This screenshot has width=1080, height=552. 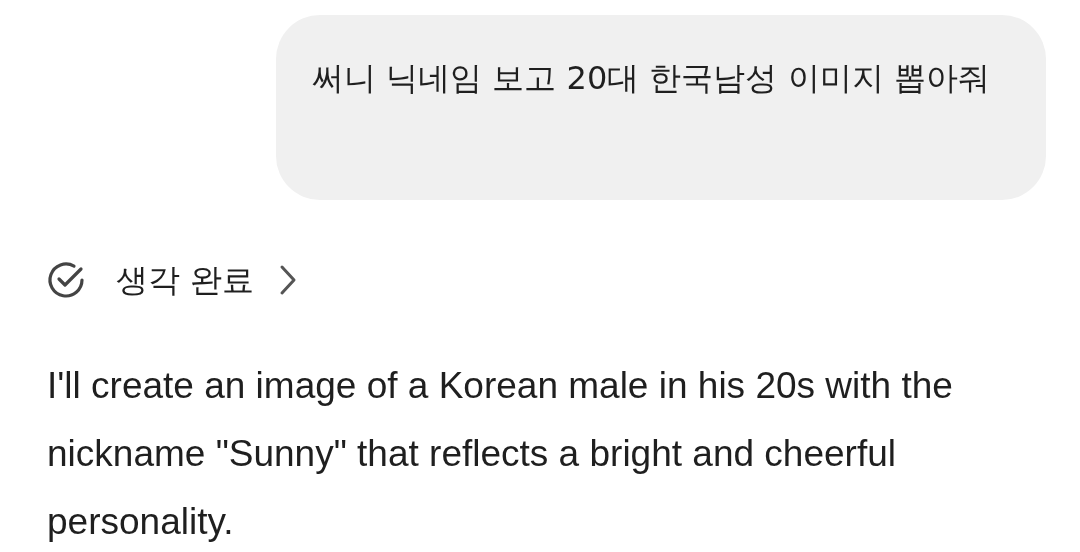 What do you see at coordinates (172, 280) in the screenshot?
I see `thinking-toggle: 생각 완료` at bounding box center [172, 280].